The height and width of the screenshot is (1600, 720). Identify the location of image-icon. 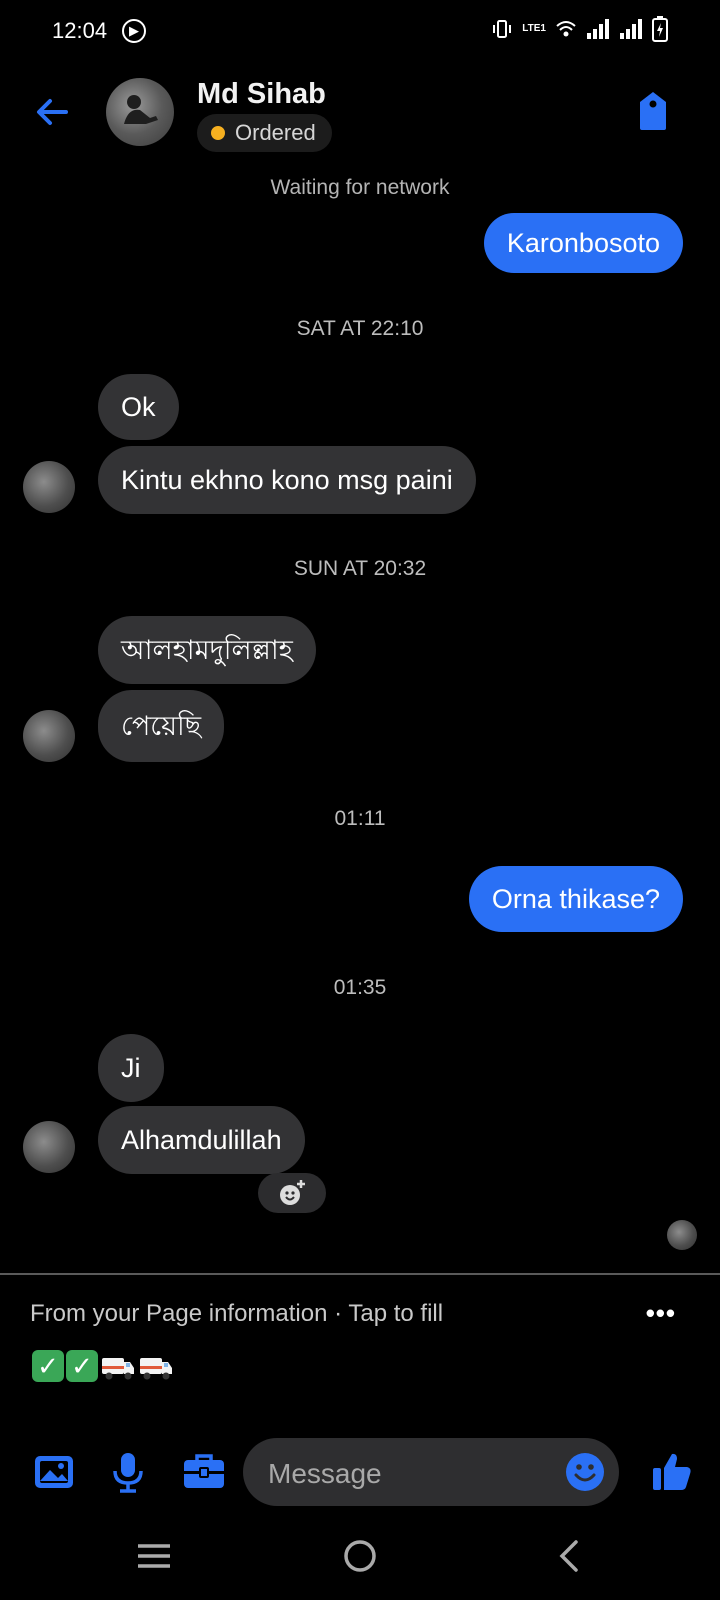
(54, 1472).